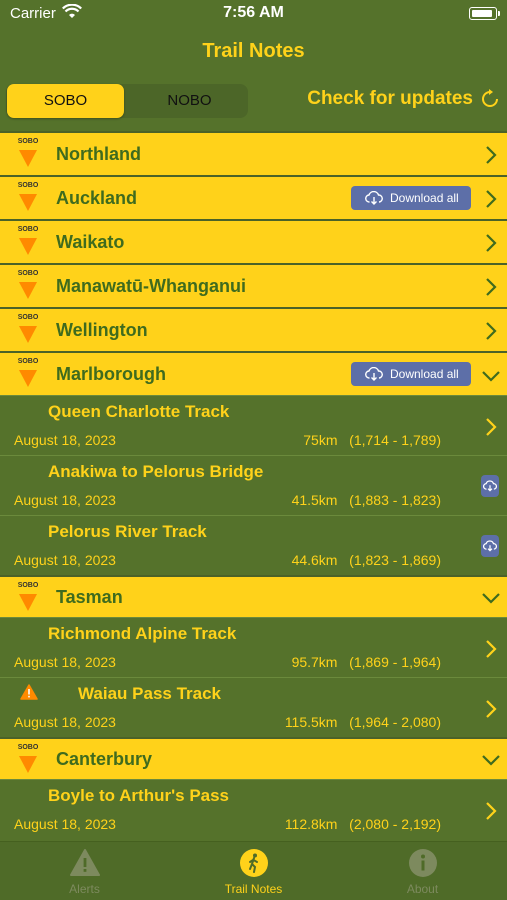 The image size is (507, 900). I want to click on battery-icon, so click(484, 13).